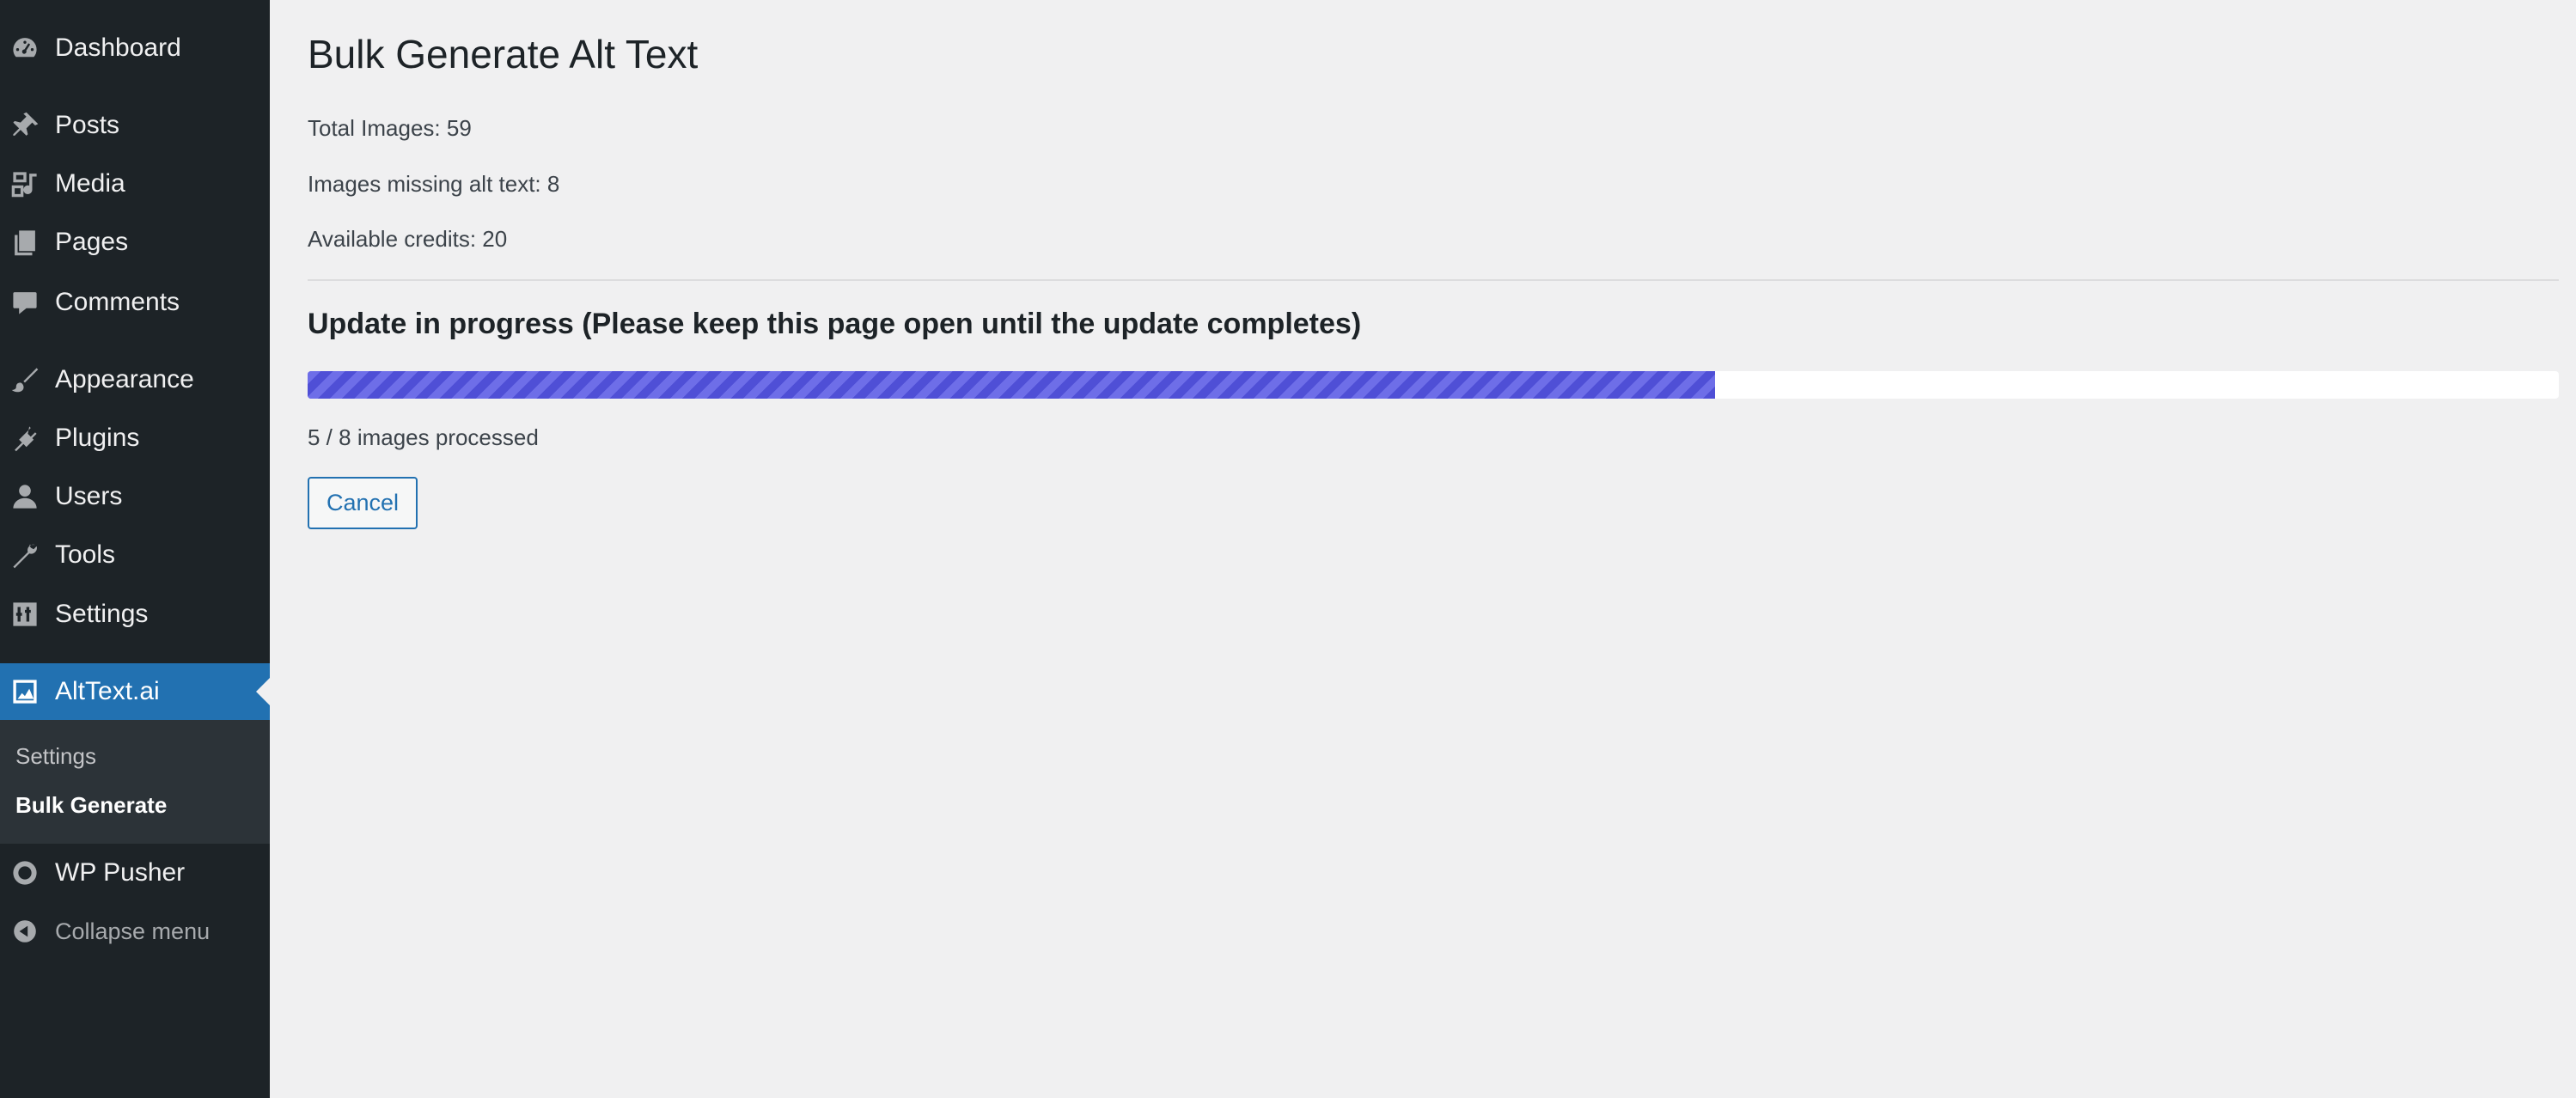 This screenshot has width=2576, height=1098. I want to click on plugin-icon, so click(25, 438).